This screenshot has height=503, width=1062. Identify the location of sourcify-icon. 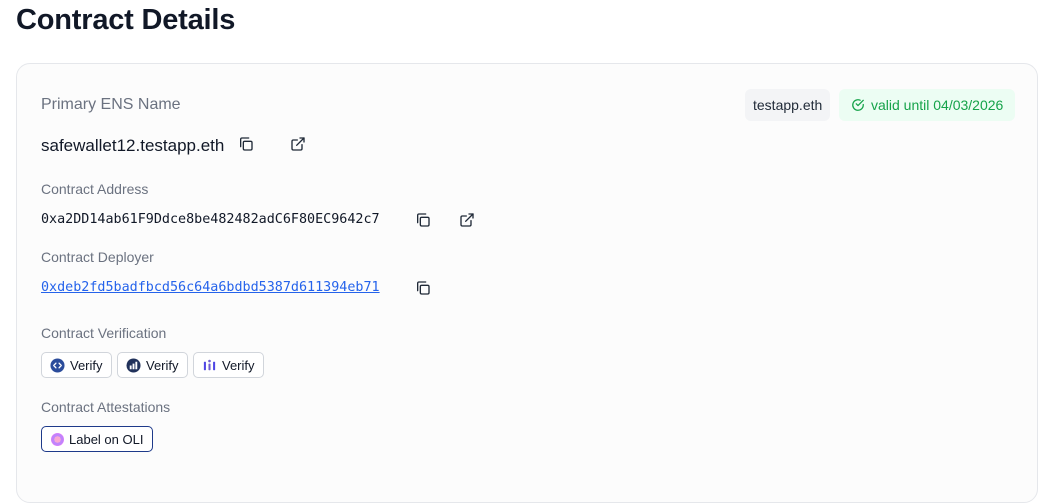
(57, 365).